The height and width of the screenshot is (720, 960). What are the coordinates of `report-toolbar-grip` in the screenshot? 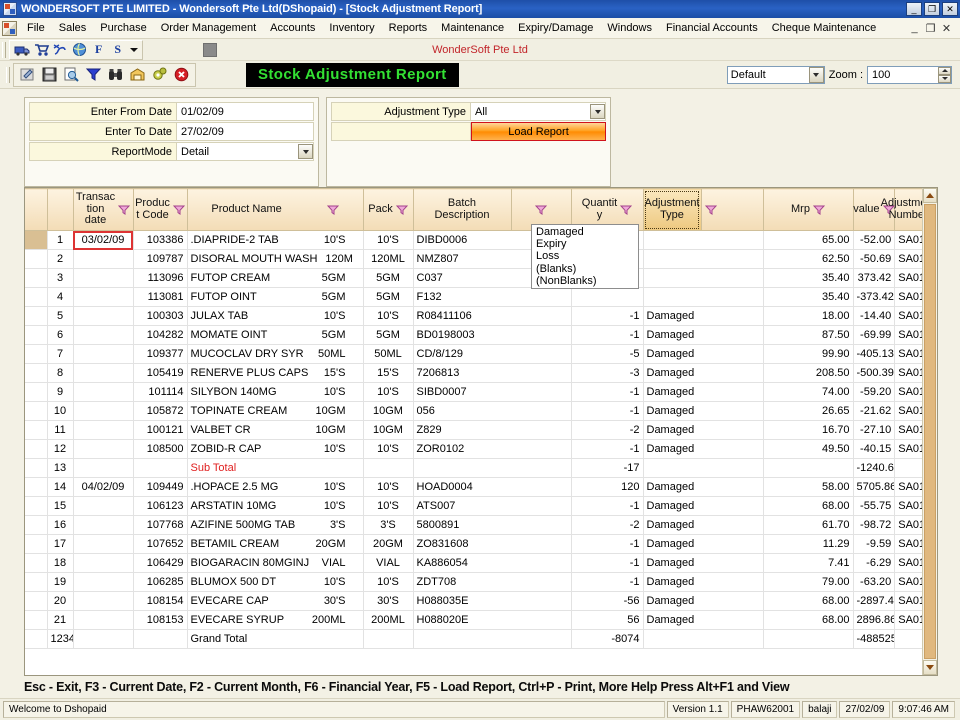 It's located at (8, 74).